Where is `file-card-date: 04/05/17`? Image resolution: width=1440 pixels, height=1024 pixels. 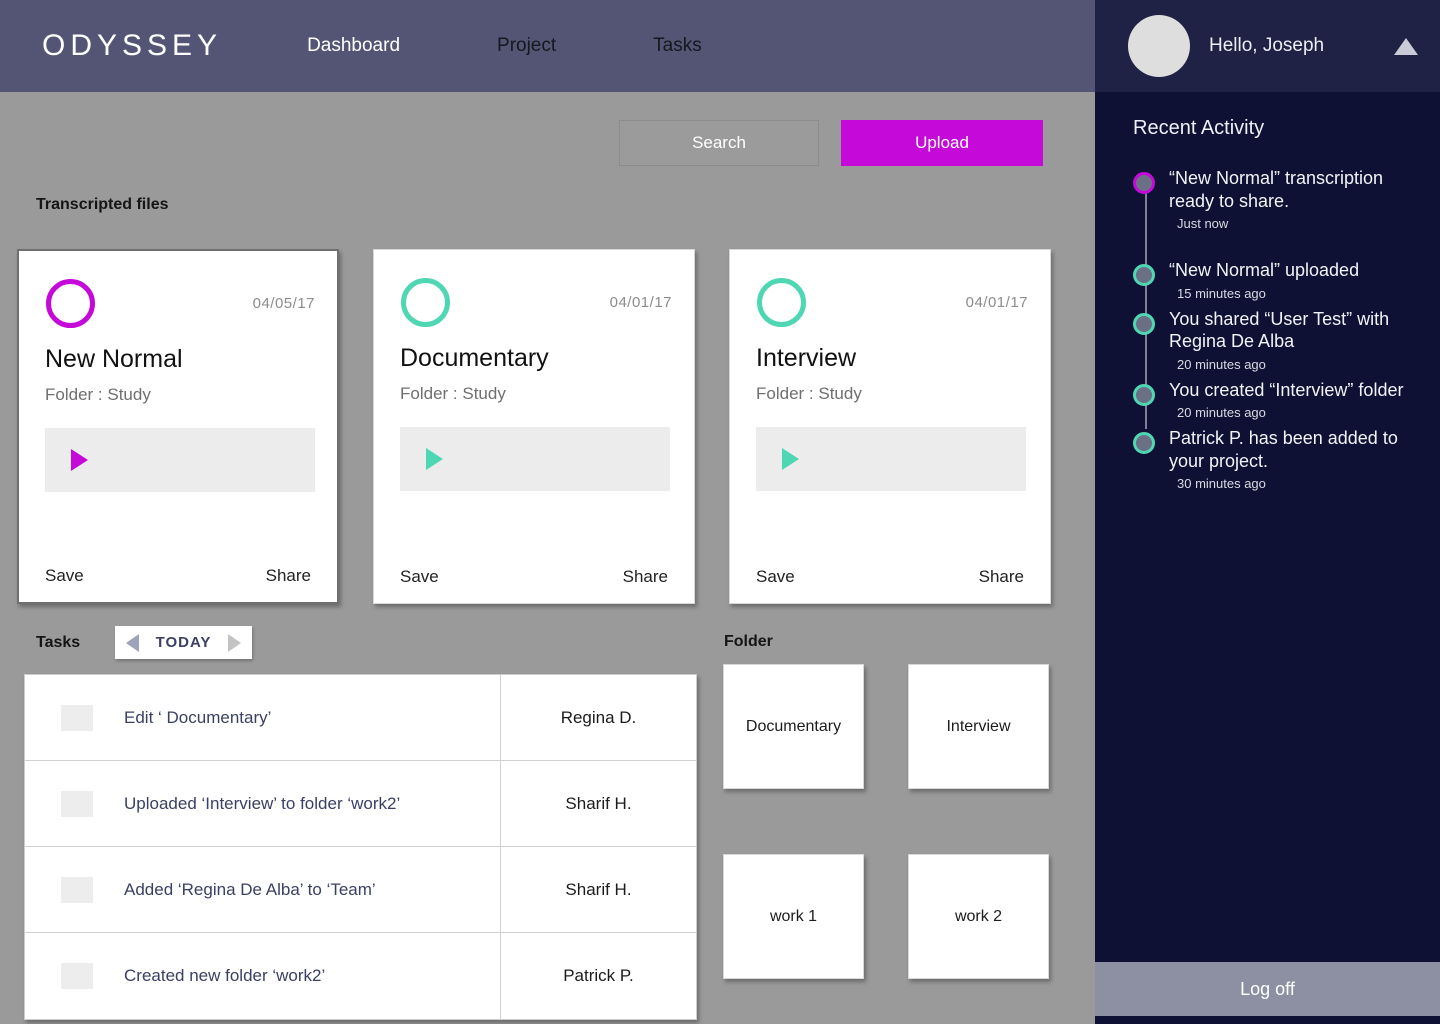 file-card-date: 04/05/17 is located at coordinates (283, 303).